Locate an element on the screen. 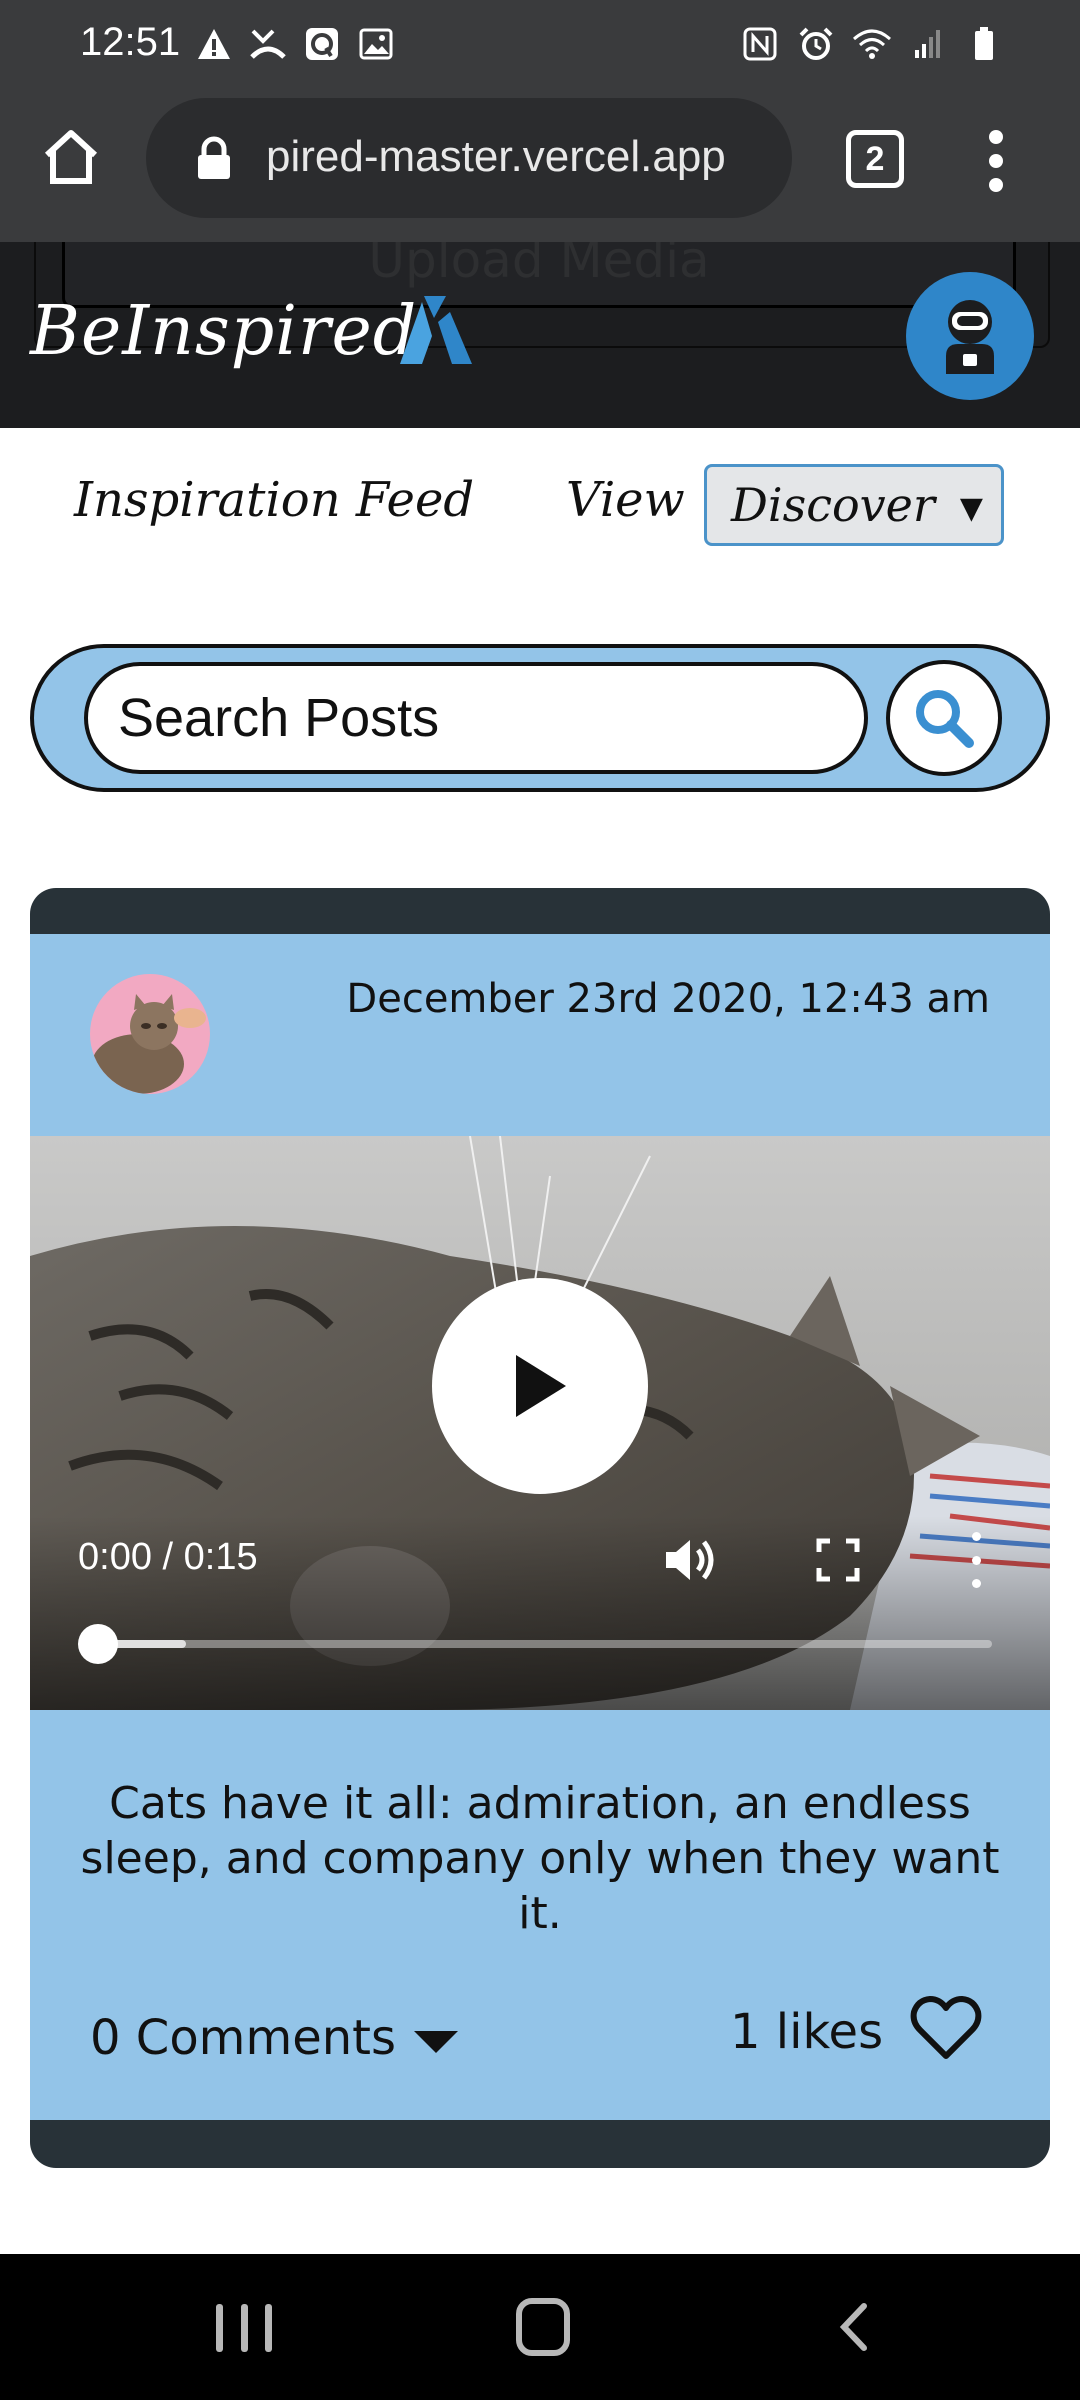  fullscreen-icon is located at coordinates (838, 1560).